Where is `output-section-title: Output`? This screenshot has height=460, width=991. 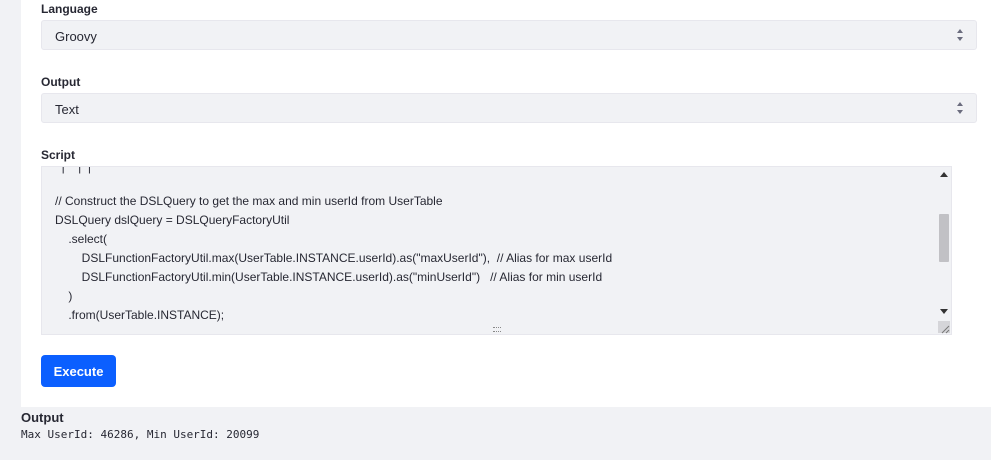
output-section-title: Output is located at coordinates (42, 417).